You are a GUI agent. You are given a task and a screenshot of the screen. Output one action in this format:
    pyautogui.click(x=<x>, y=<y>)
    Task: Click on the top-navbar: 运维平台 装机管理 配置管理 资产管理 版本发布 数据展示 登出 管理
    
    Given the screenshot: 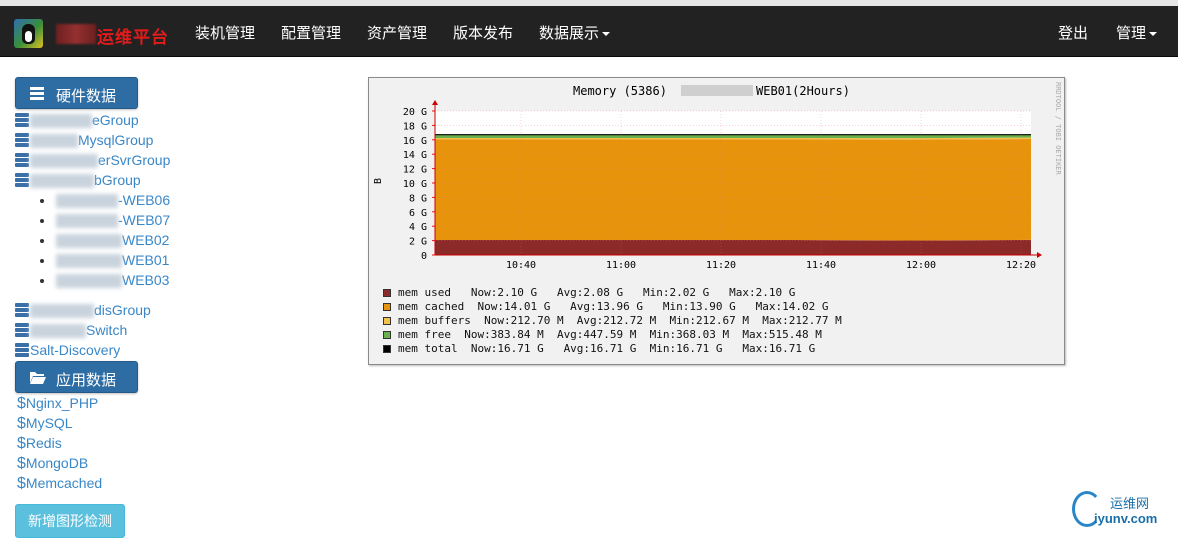 What is the action you would take?
    pyautogui.click(x=589, y=31)
    